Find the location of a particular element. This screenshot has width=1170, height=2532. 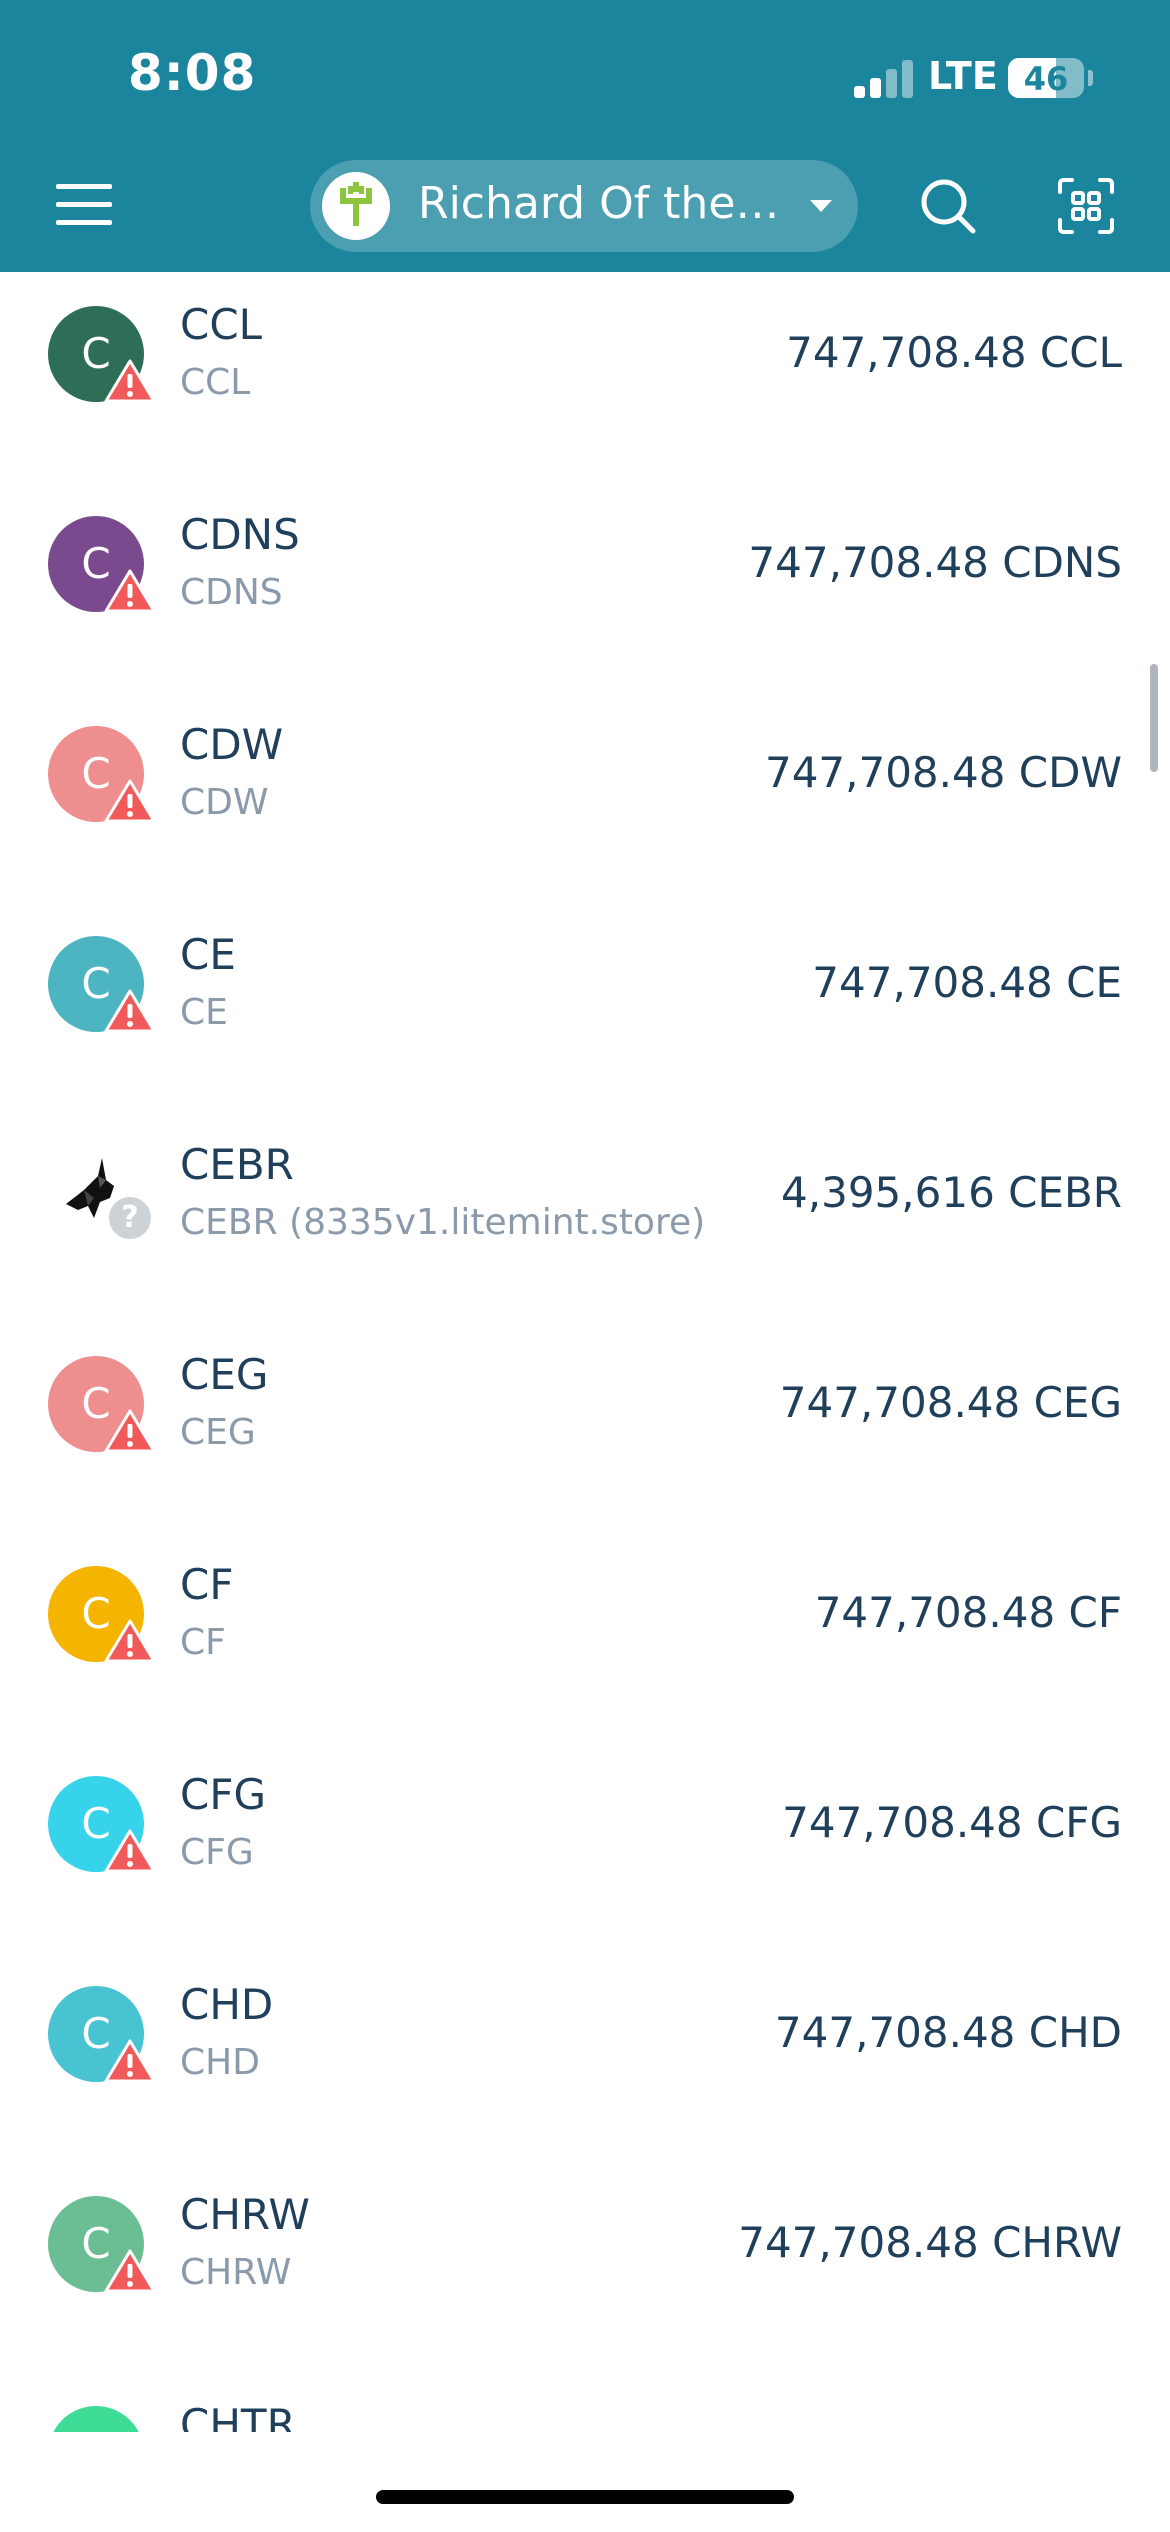

token-row: C CHD CHD 747,708.48 CHD is located at coordinates (585, 2057).